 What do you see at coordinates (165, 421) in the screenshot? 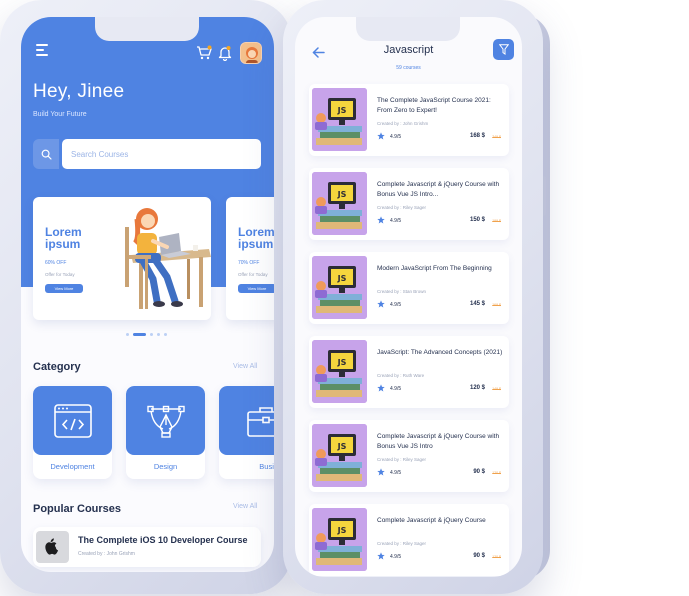
I see `pen-tool-icon` at bounding box center [165, 421].